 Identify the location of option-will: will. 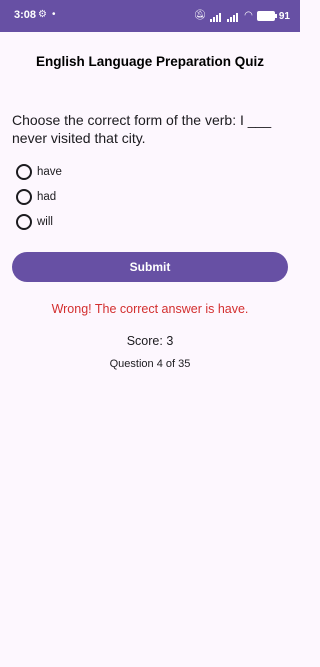
(34, 222).